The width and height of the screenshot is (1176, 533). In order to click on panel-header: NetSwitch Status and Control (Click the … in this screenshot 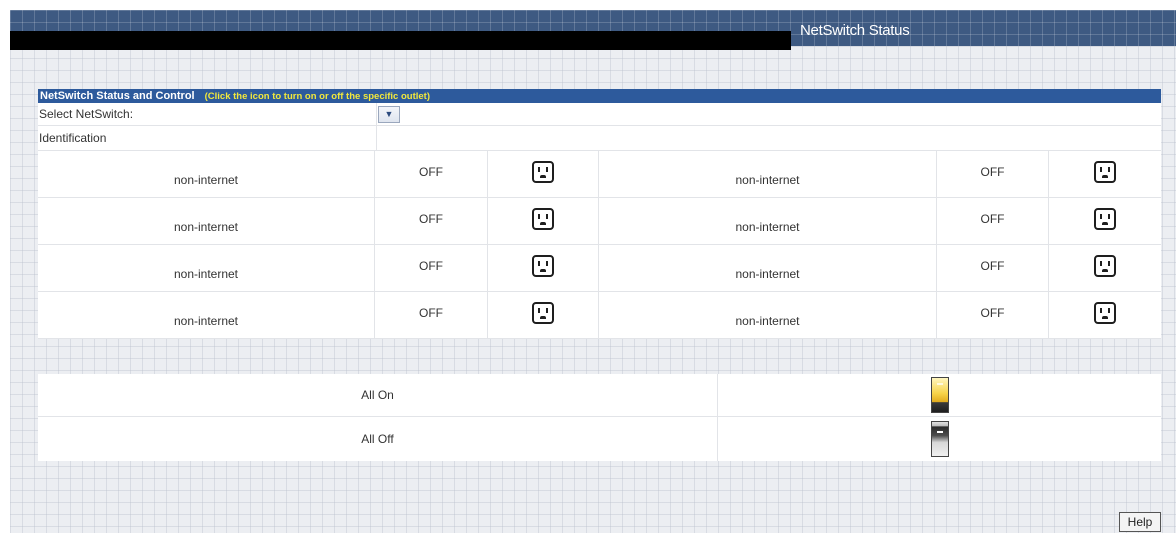, I will do `click(599, 96)`.